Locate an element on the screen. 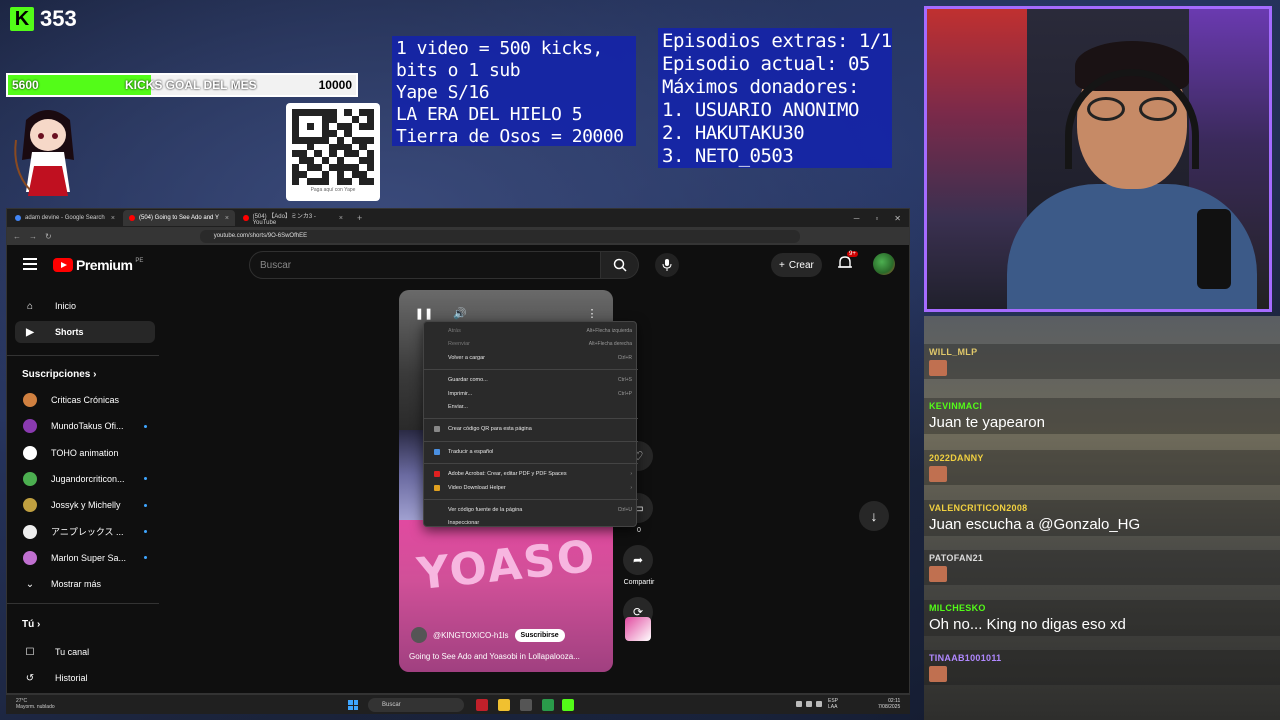  share-button: ➦ is located at coordinates (638, 560).